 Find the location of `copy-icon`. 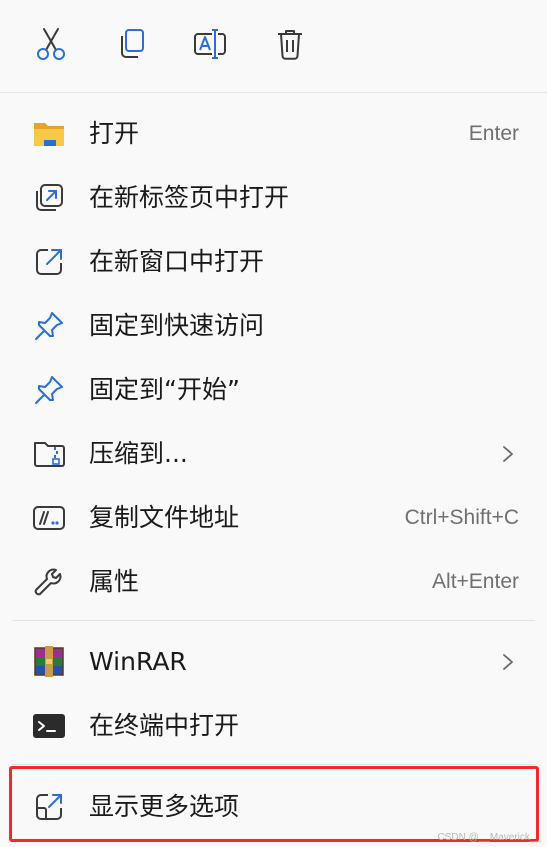

copy-icon is located at coordinates (132, 43).